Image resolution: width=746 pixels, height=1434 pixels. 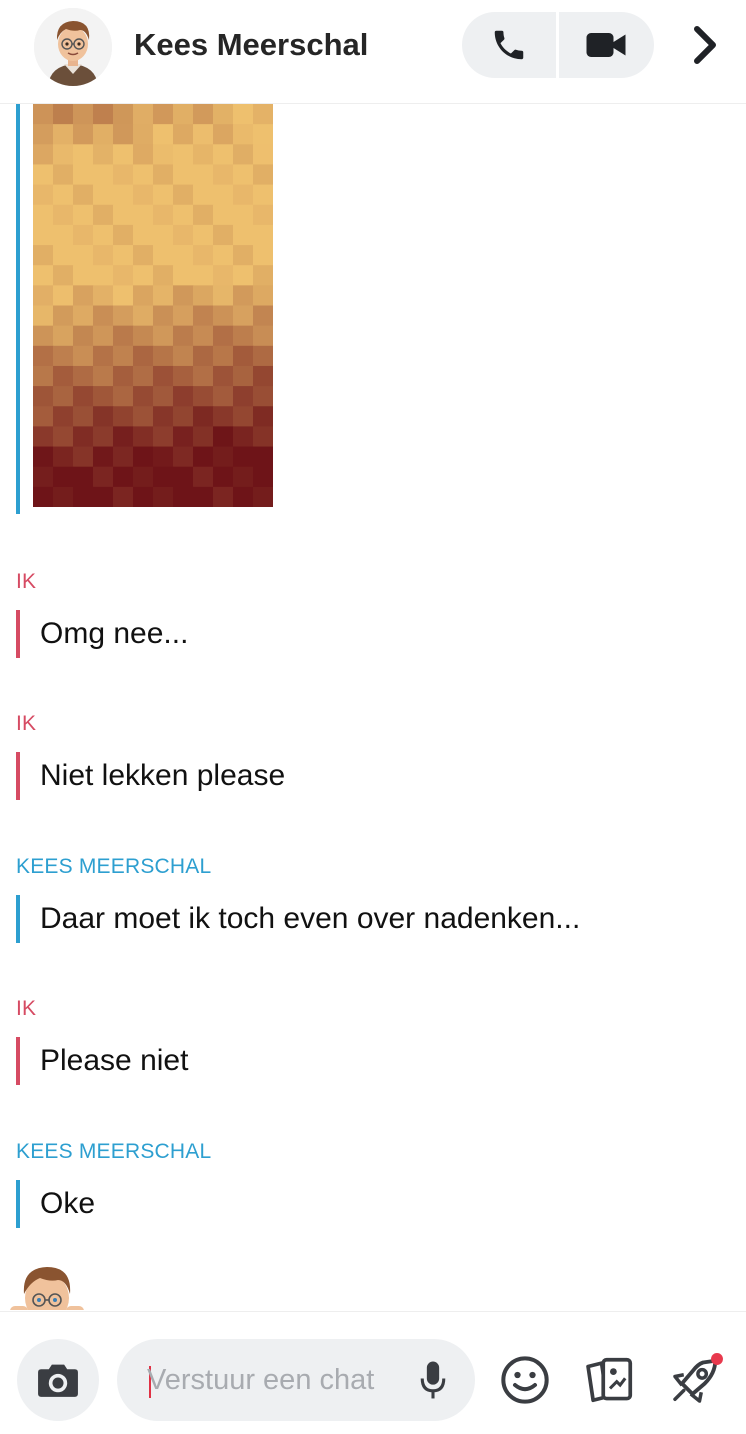 What do you see at coordinates (153, 305) in the screenshot?
I see `snap-thumbnail` at bounding box center [153, 305].